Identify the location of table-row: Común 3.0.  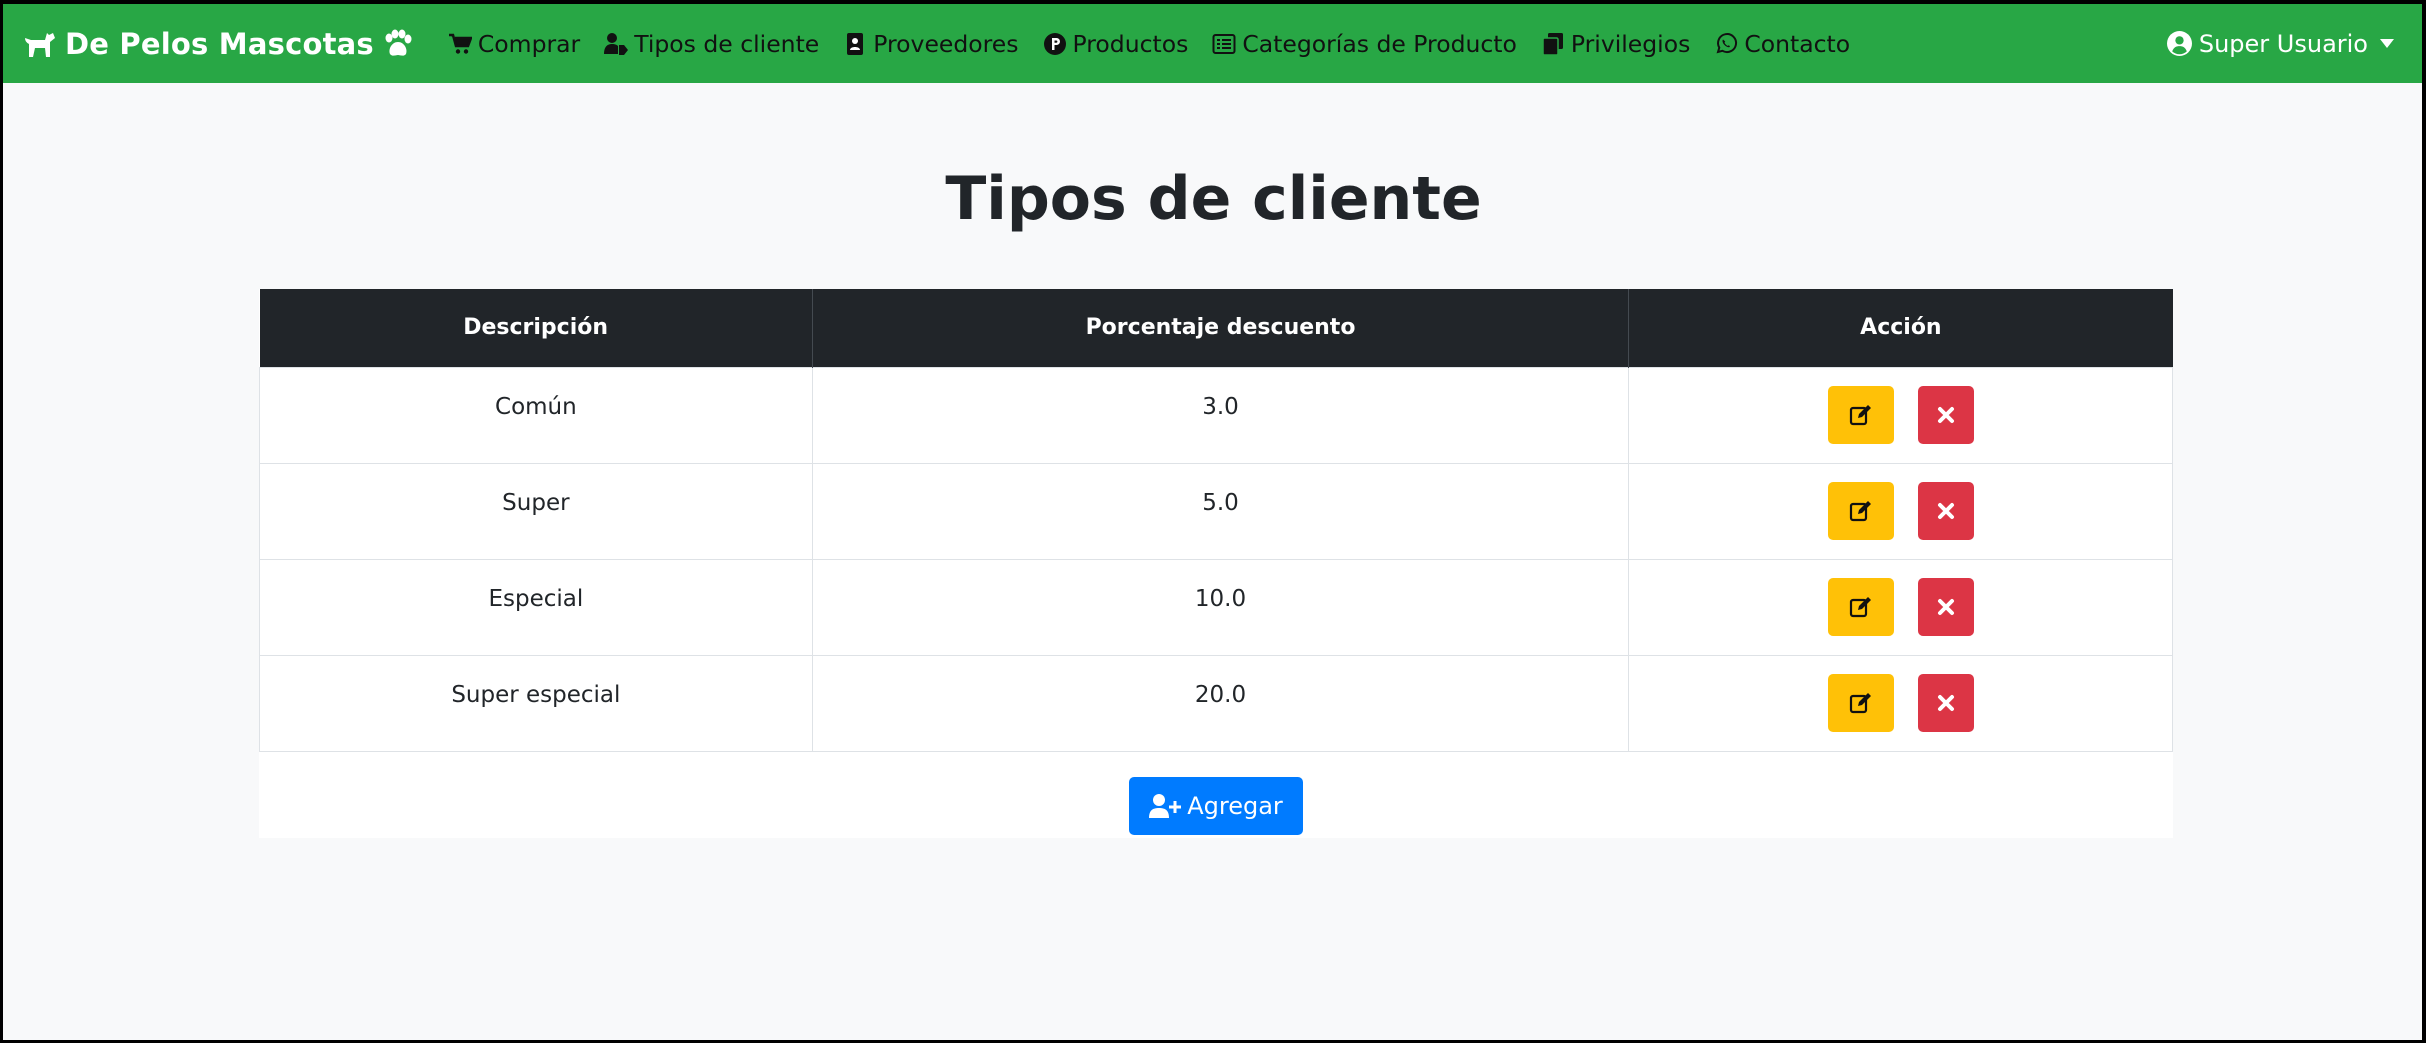
(1216, 415).